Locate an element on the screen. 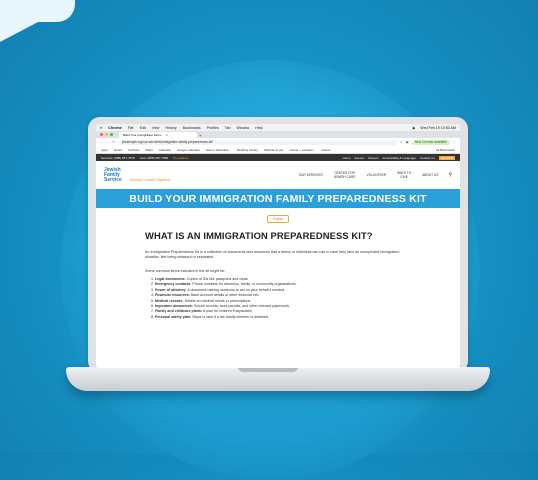 The height and width of the screenshot is (480, 538). back-icon: ← is located at coordinates (101, 142).